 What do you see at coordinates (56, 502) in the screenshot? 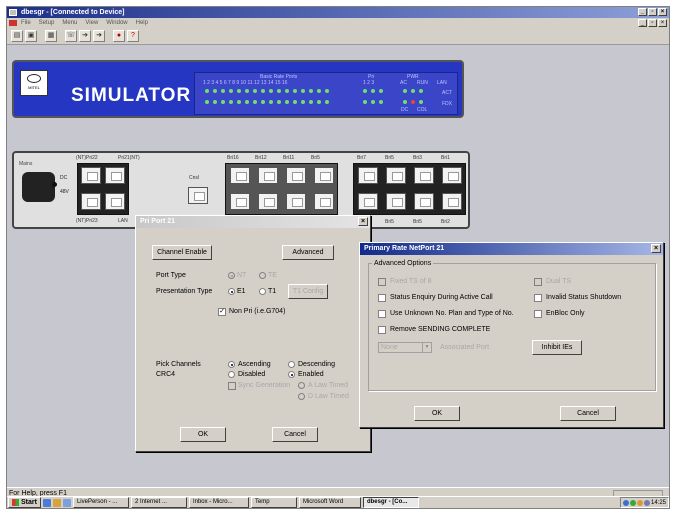
I see `outlook-icon` at bounding box center [56, 502].